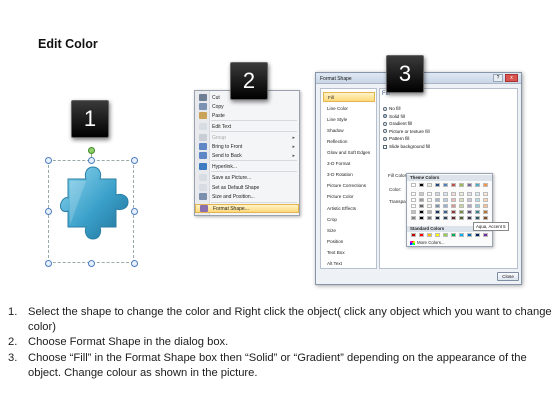  Describe the element at coordinates (247, 187) in the screenshot. I see `menu-item-set-as-default-shape: Set as Default Shape` at that location.